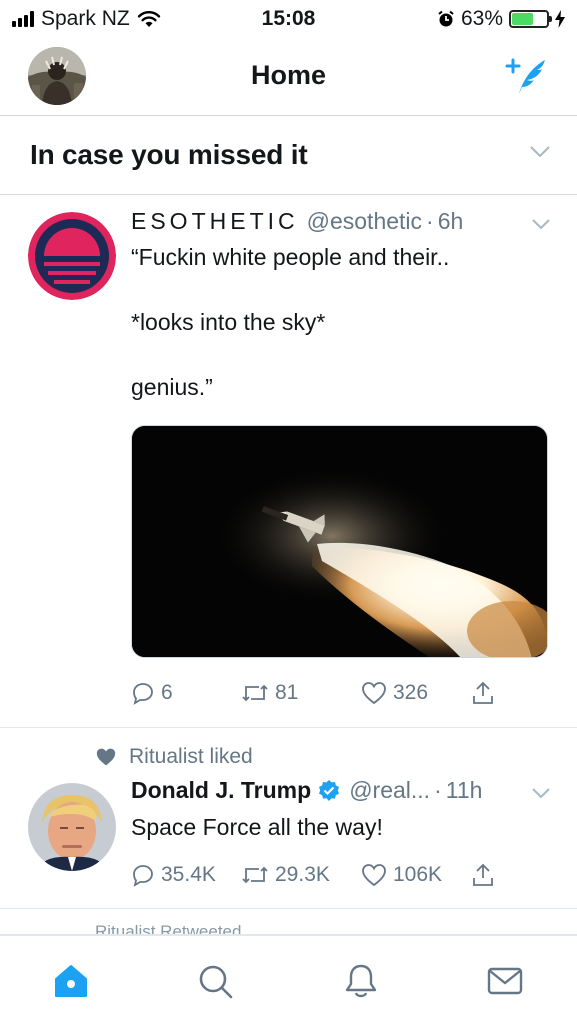 This screenshot has height=1024, width=577. I want to click on like-count: 106K, so click(418, 874).